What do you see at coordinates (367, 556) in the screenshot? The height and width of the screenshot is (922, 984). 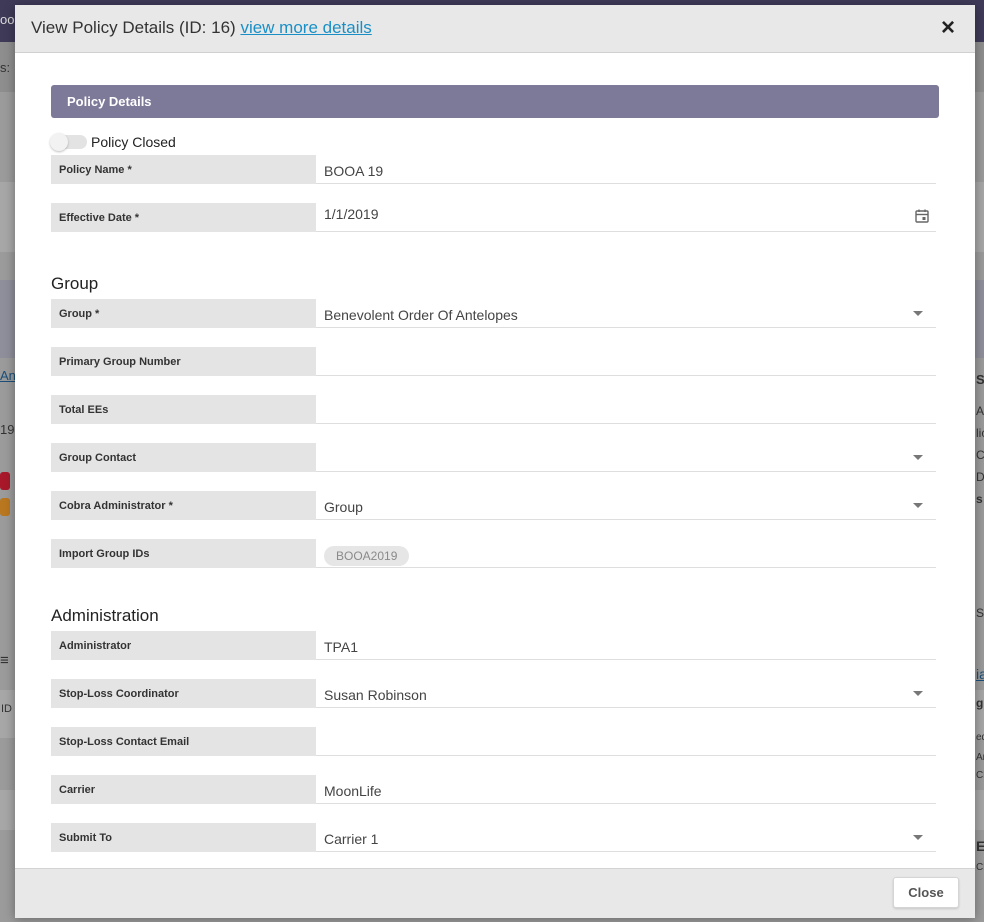 I see `group-id-chip: BOOA2019` at bounding box center [367, 556].